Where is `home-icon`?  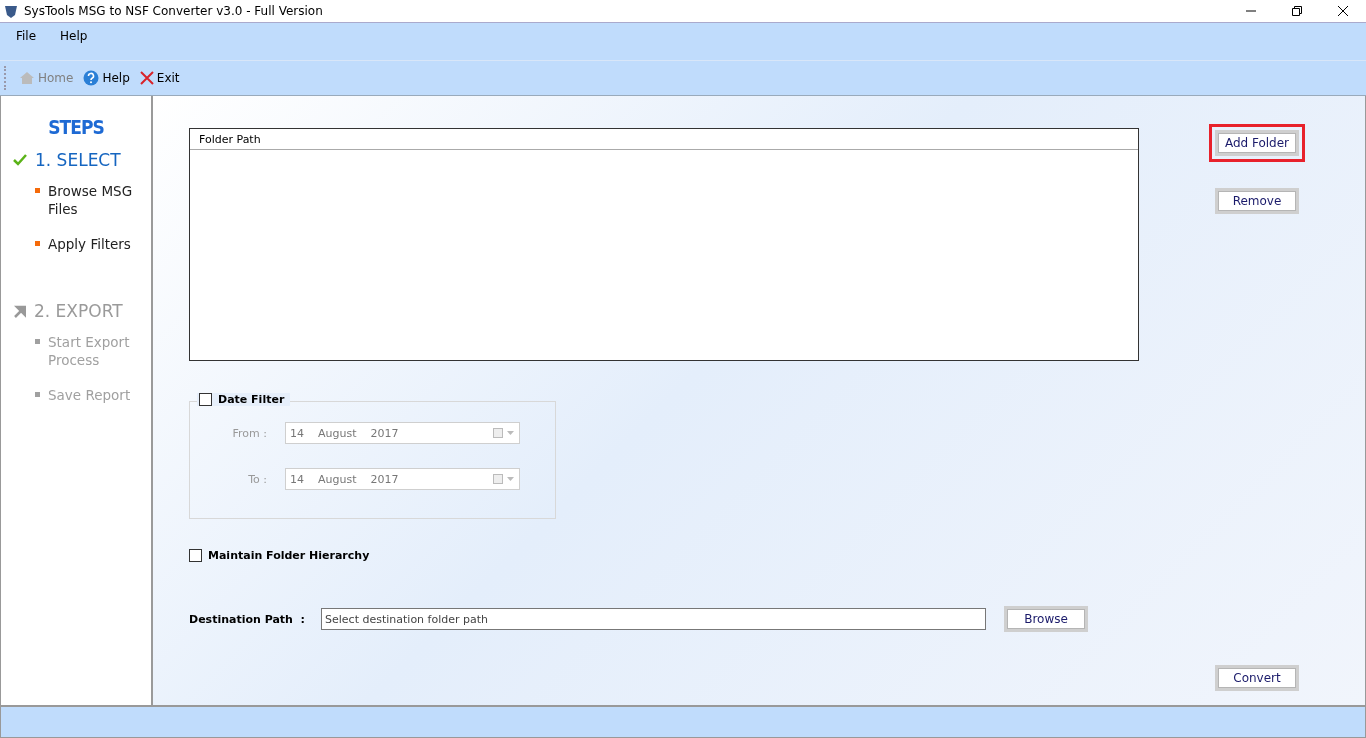
home-icon is located at coordinates (27, 78).